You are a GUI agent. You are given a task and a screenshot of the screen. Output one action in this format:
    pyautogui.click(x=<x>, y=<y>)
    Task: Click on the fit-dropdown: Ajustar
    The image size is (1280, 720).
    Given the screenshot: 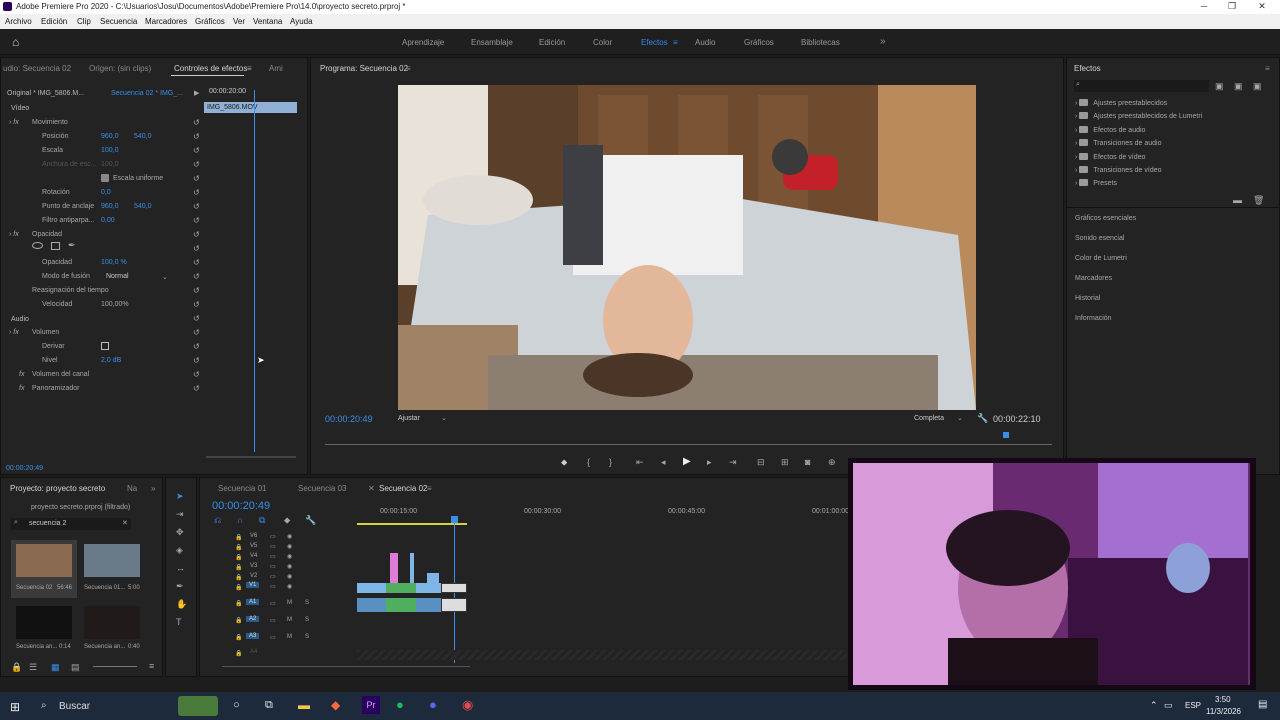 What is the action you would take?
    pyautogui.click(x=409, y=418)
    